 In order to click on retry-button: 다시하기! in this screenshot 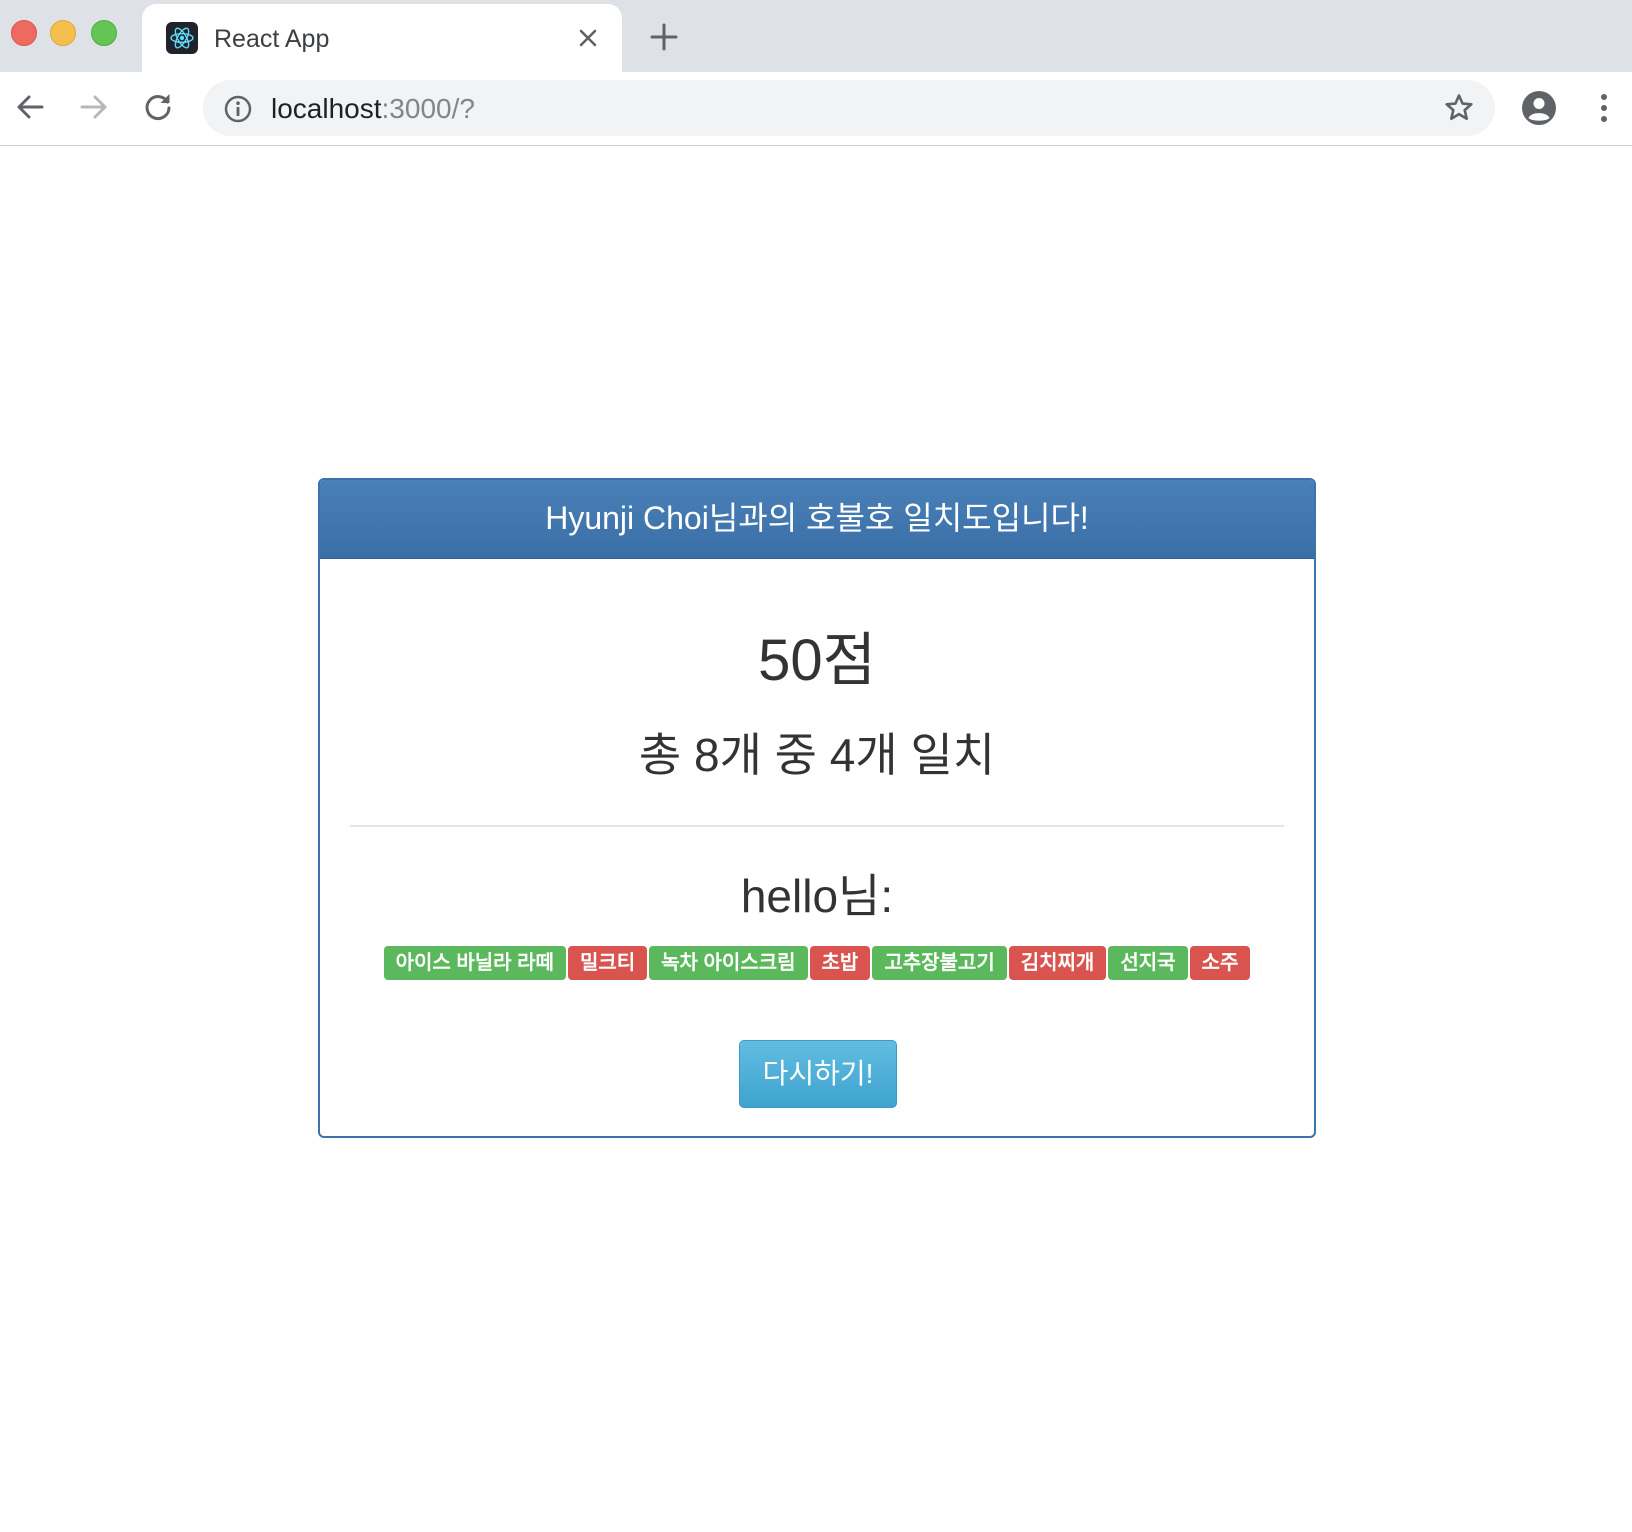, I will do `click(818, 1074)`.